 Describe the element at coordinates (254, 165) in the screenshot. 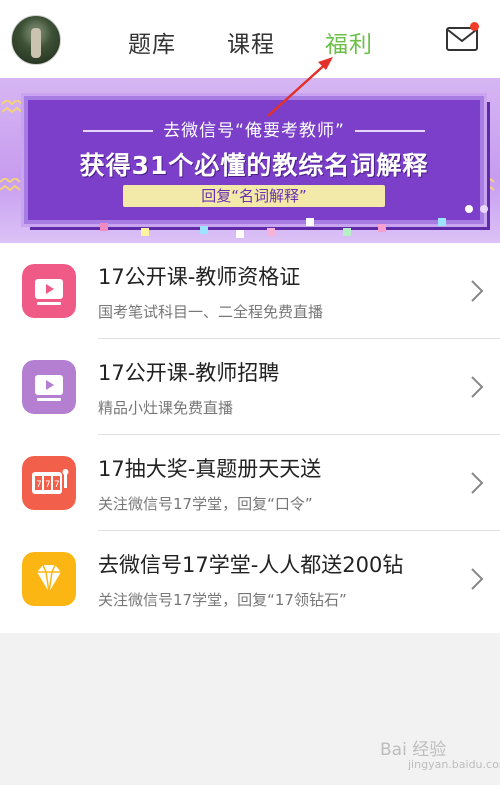

I see `banner-headline: 获得31个必懂的教综名词解释` at that location.